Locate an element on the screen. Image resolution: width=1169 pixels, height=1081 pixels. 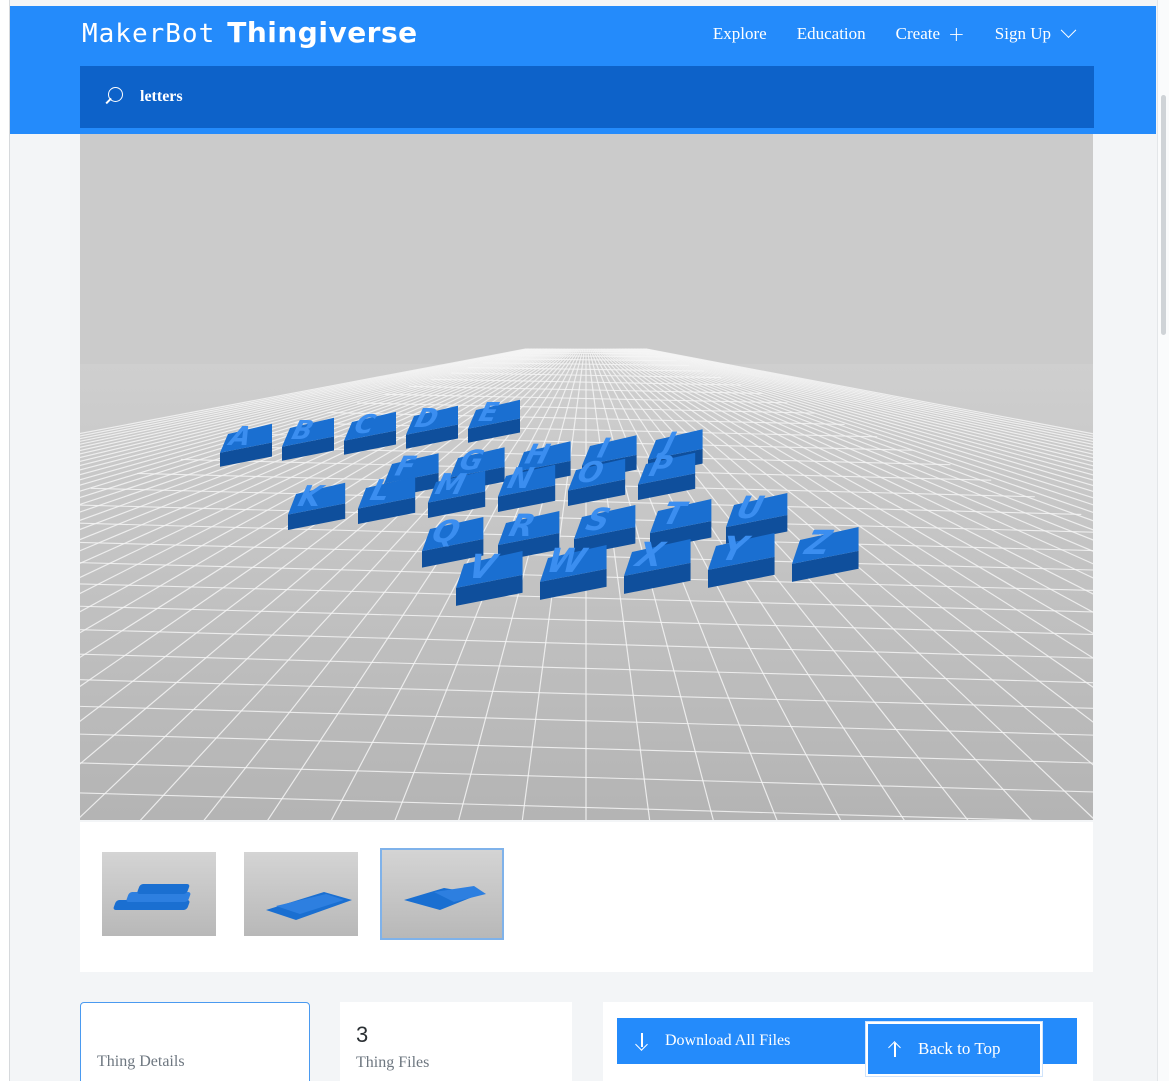
search-input is located at coordinates (540, 97).